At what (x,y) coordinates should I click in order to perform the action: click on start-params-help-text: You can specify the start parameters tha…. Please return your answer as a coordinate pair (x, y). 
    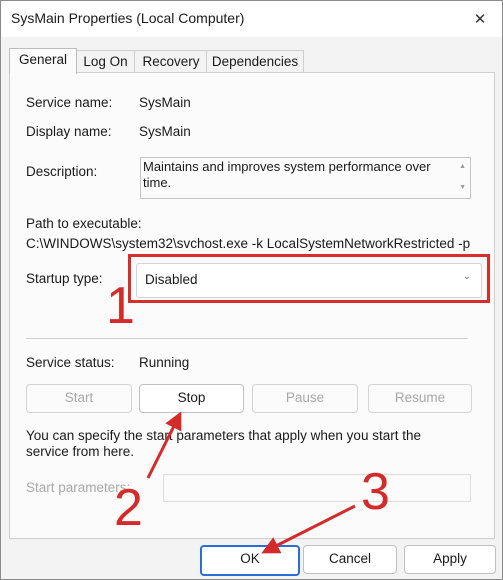
    Looking at the image, I should click on (223, 443).